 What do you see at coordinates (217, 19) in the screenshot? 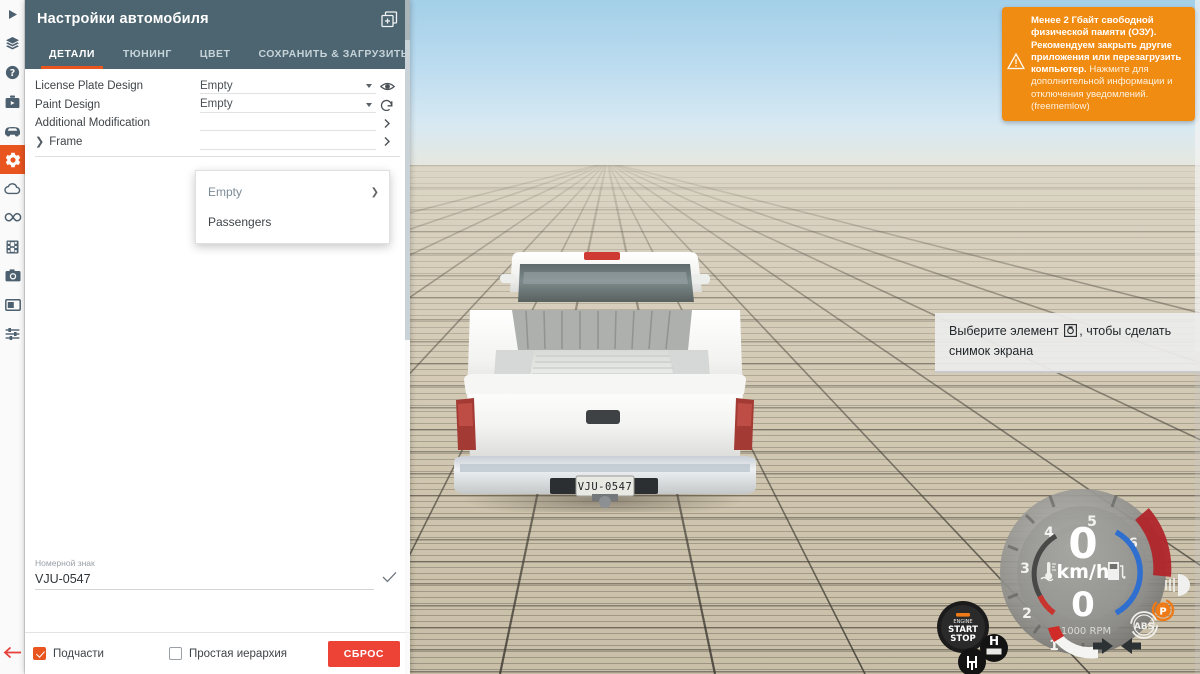
I see `panel-header: Настройки автомобиля` at bounding box center [217, 19].